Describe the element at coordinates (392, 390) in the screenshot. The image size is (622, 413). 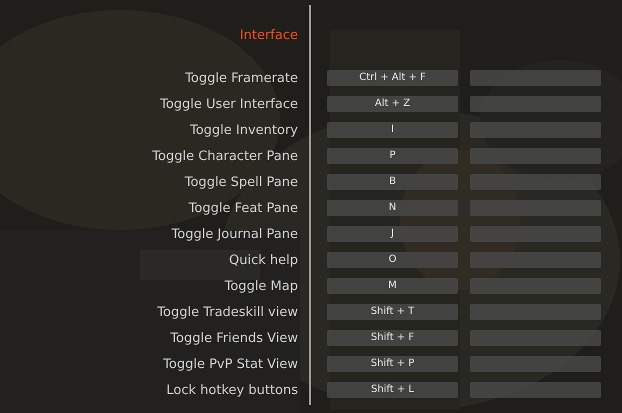
I see `key-binding-button: Shift + L` at that location.